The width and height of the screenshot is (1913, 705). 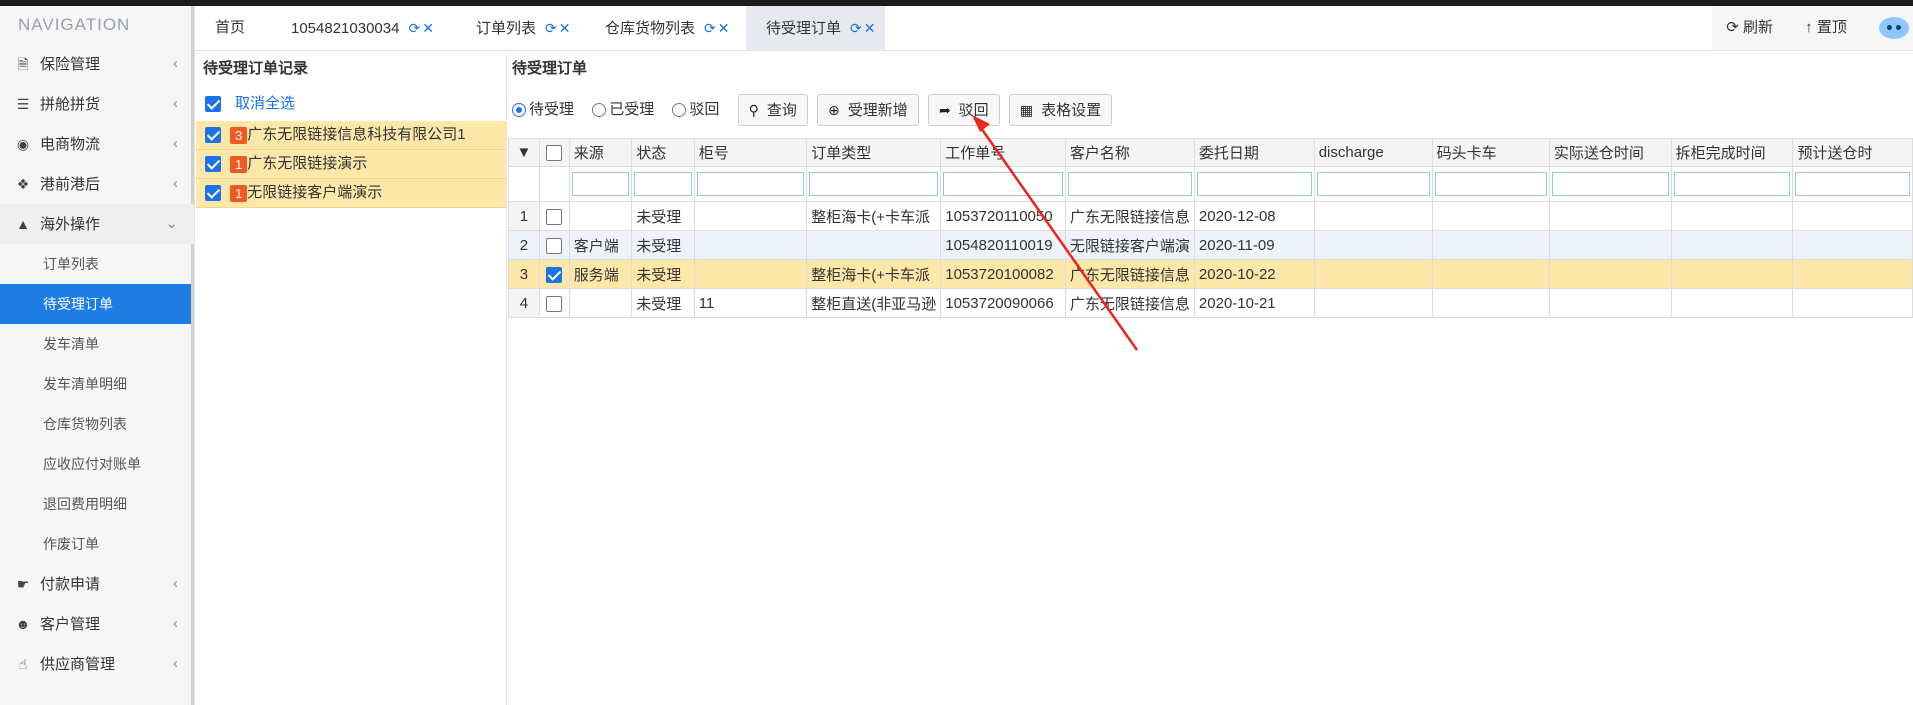 What do you see at coordinates (1894, 28) in the screenshot?
I see `avatar` at bounding box center [1894, 28].